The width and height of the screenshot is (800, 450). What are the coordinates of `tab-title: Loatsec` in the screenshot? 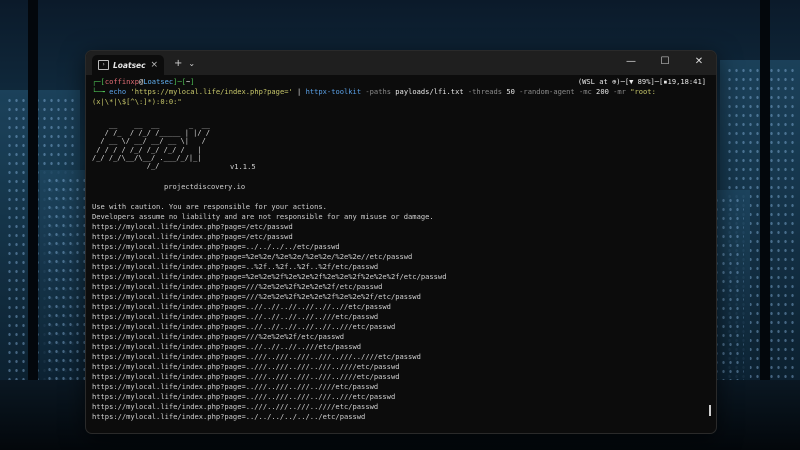 It's located at (129, 65).